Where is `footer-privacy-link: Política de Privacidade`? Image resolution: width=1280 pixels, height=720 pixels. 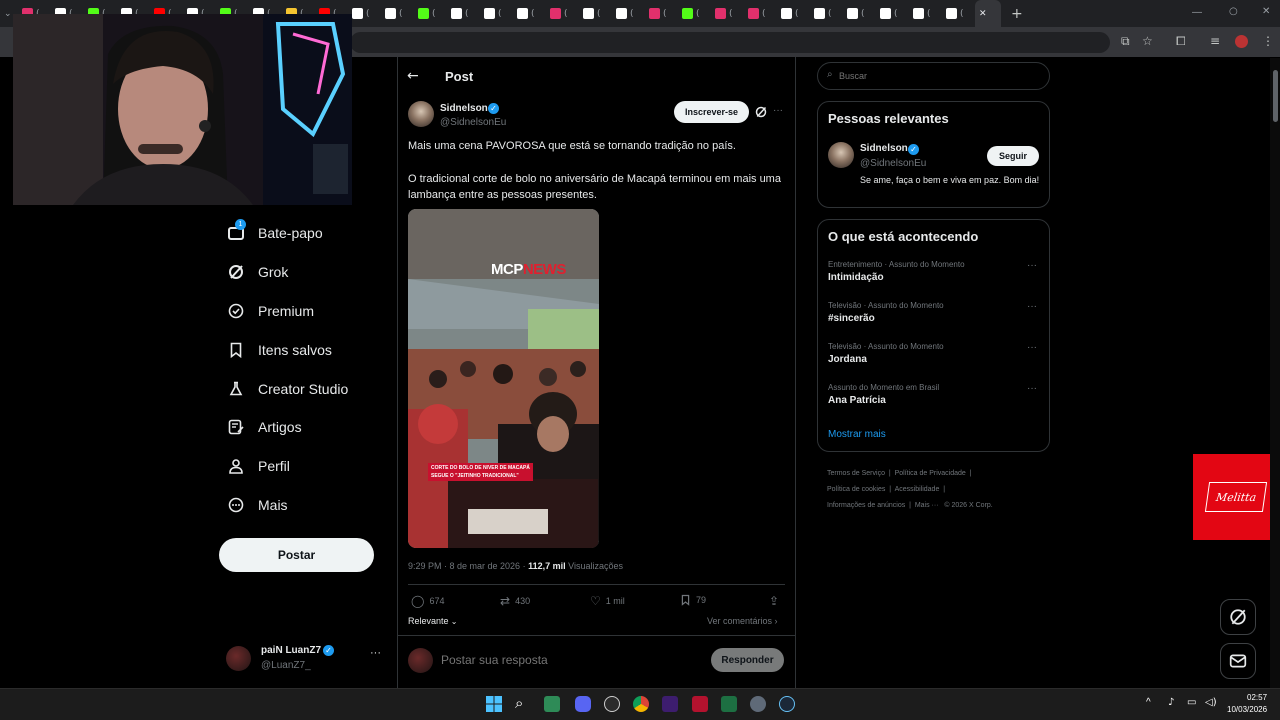
footer-privacy-link: Política de Privacidade is located at coordinates (930, 473).